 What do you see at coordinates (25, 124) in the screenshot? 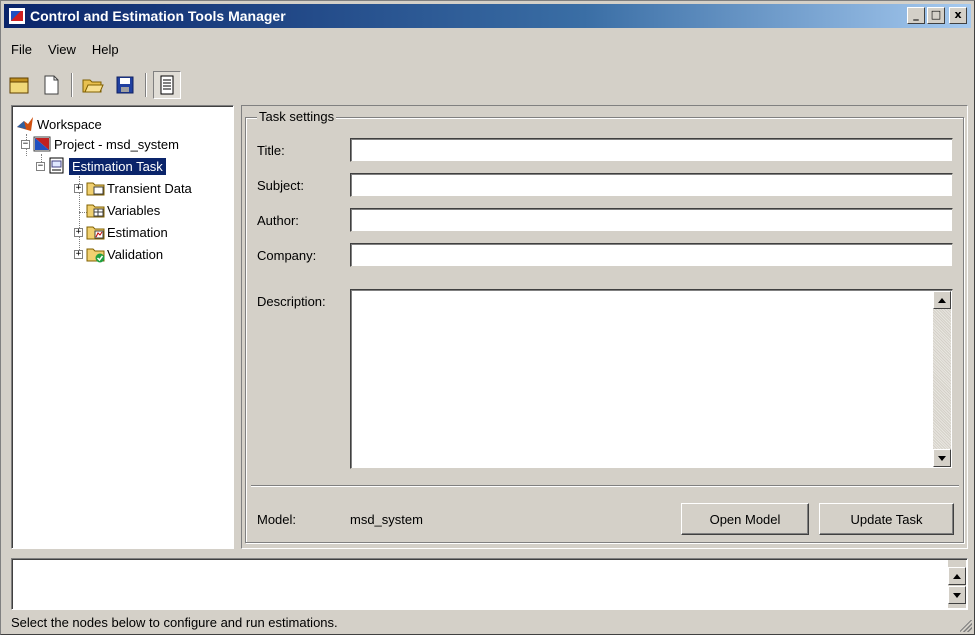
I see `matlab-icon` at bounding box center [25, 124].